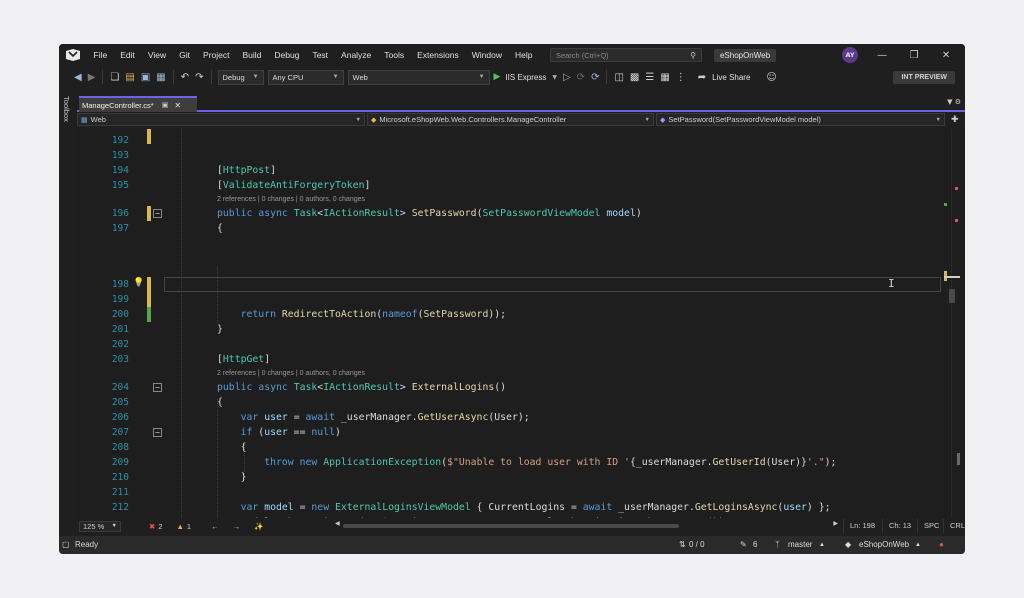  Describe the element at coordinates (510, 329) in the screenshot. I see `code-line: 201 }` at that location.